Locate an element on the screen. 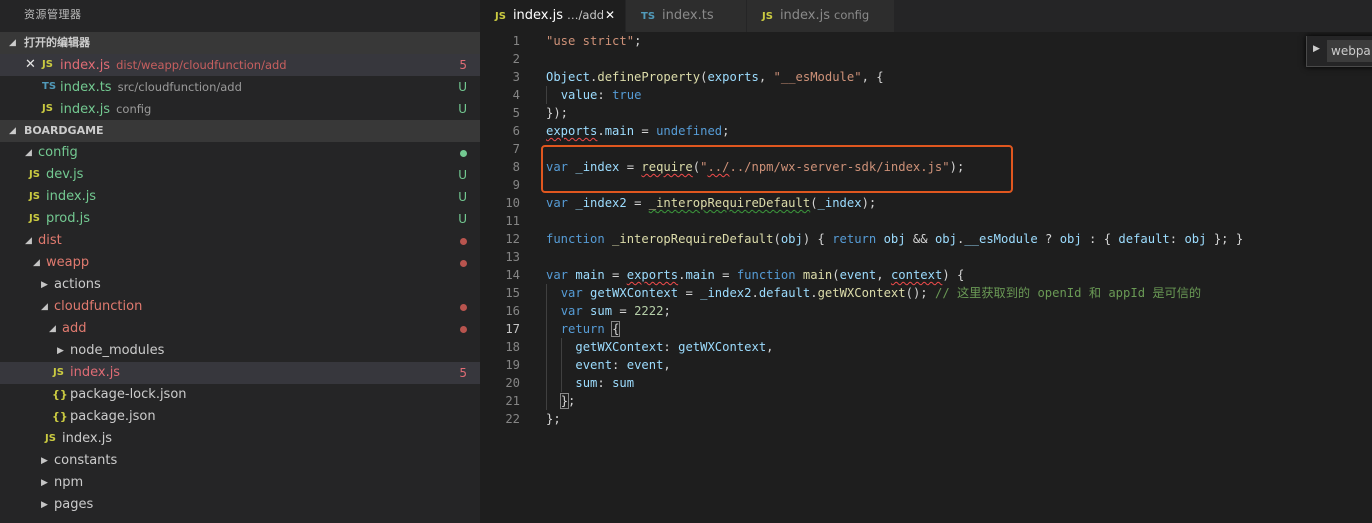  code-line: 5}); is located at coordinates (926, 113).